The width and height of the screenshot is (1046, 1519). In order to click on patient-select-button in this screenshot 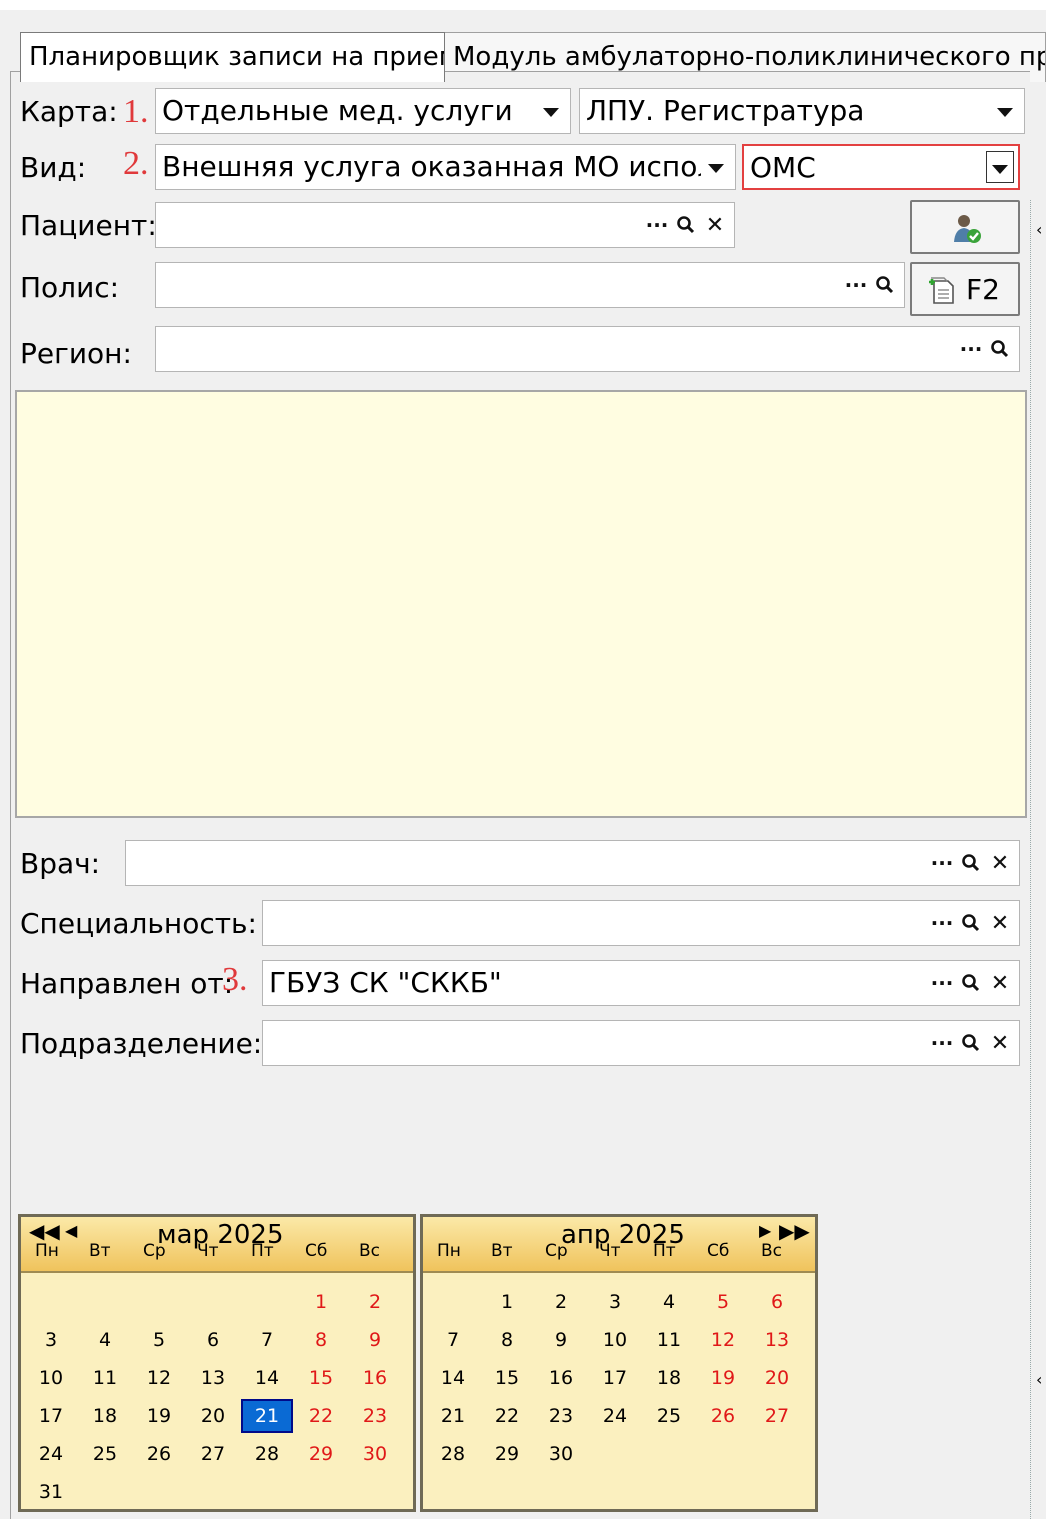, I will do `click(965, 227)`.